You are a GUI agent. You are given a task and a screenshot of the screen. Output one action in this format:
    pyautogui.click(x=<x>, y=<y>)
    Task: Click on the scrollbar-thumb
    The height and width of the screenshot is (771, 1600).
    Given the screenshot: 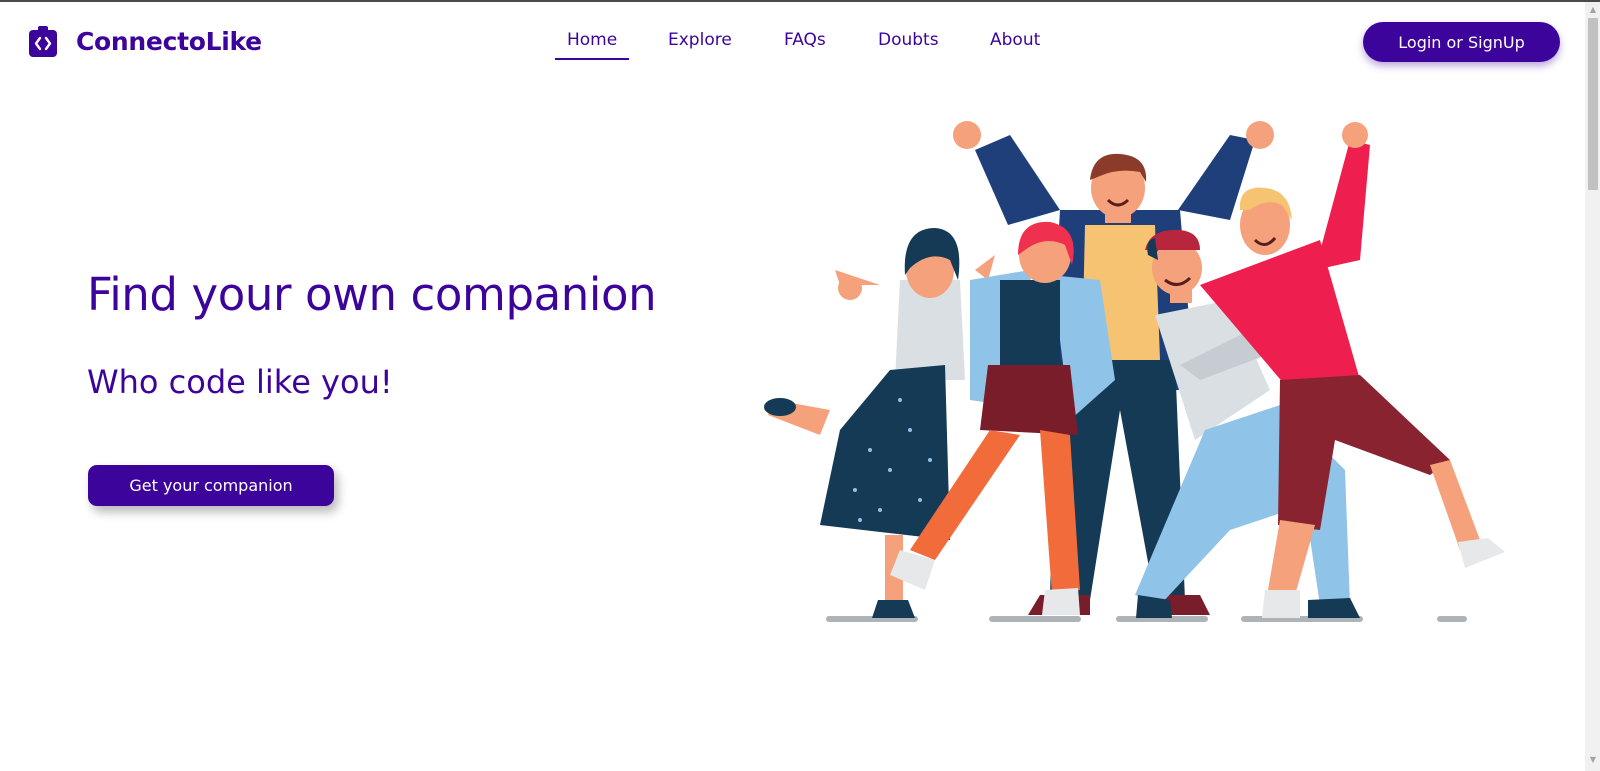 What is the action you would take?
    pyautogui.click(x=1593, y=104)
    